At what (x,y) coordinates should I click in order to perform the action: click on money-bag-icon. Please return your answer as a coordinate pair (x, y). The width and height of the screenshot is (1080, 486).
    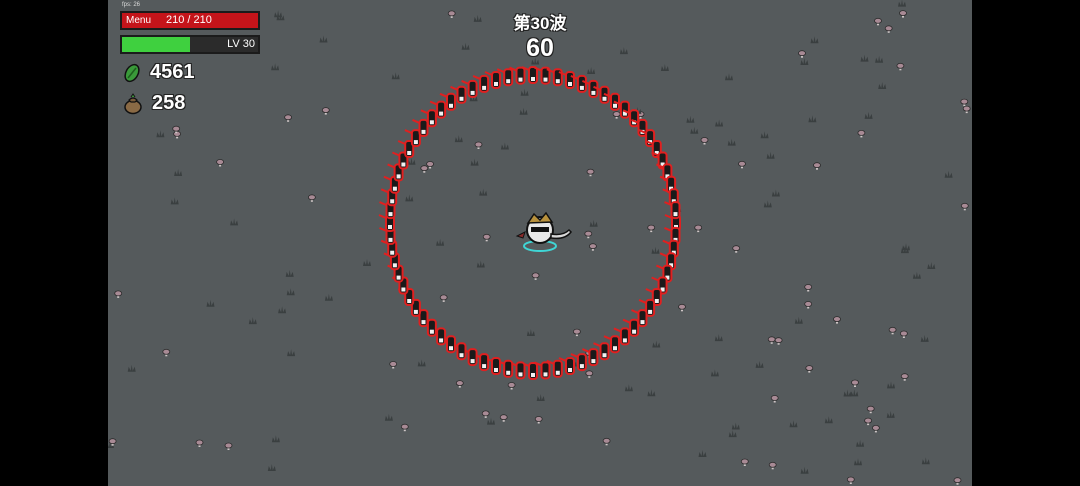
    Looking at the image, I should click on (133, 103).